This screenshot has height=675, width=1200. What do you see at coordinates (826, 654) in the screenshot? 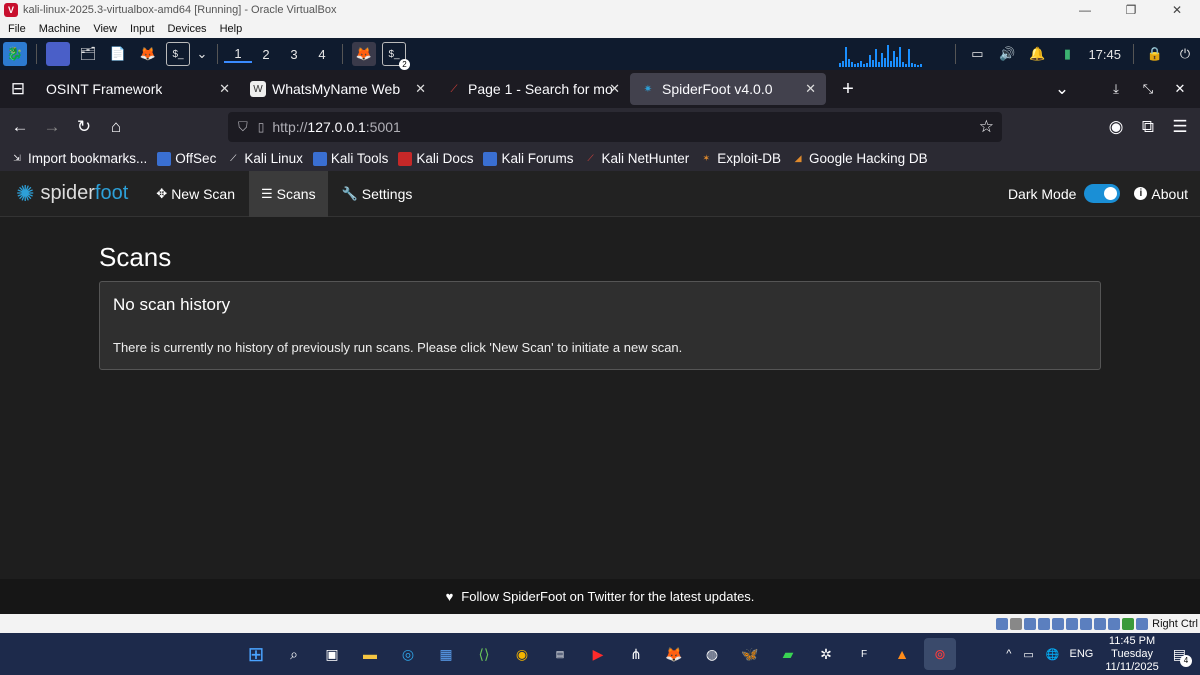
I see `chatgpt-icon: ✲` at bounding box center [826, 654].